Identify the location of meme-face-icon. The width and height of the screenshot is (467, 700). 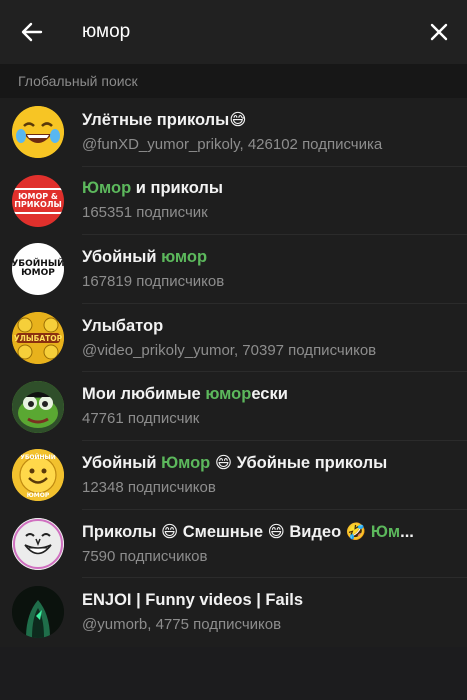
(38, 543).